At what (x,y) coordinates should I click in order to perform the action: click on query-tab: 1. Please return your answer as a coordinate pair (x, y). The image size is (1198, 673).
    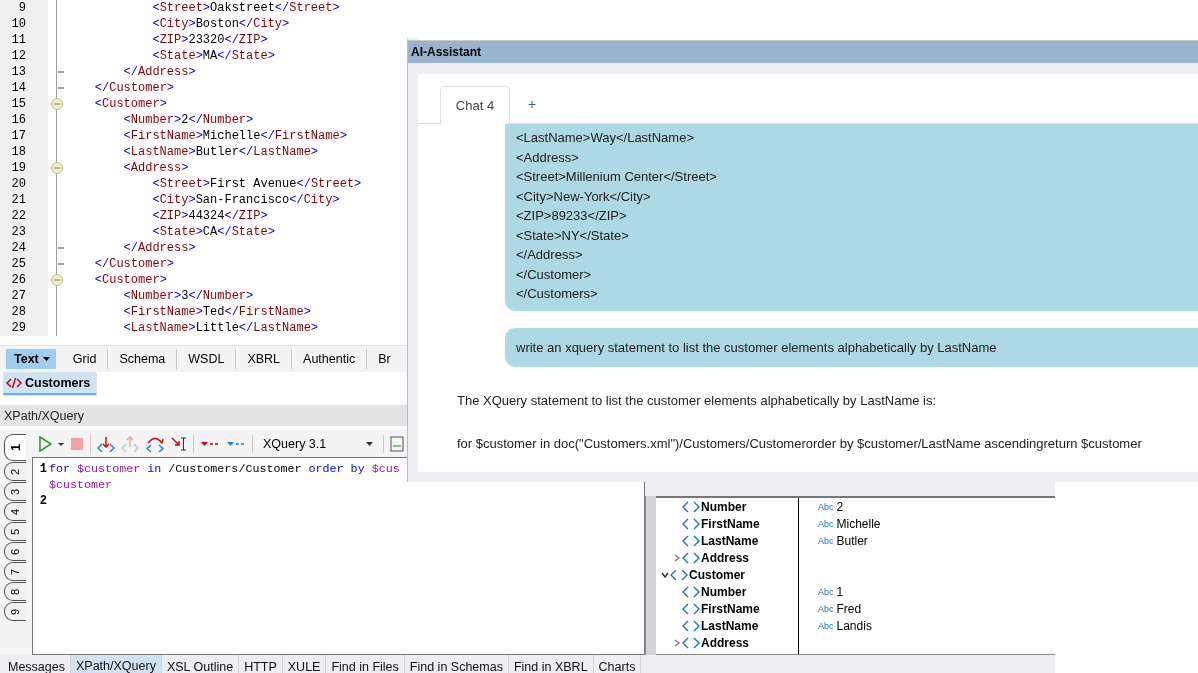
    Looking at the image, I should click on (15, 447).